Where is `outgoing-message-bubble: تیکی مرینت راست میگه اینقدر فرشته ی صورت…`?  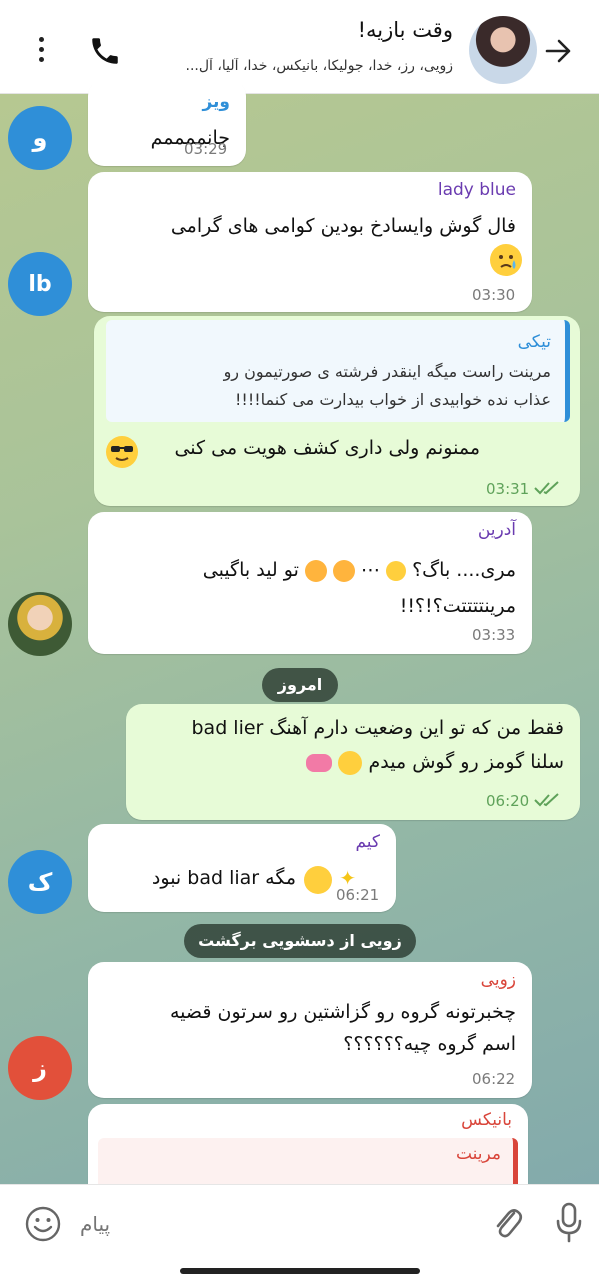 outgoing-message-bubble: تیکی مرینت راست میگه اینقدر فرشته ی صورت… is located at coordinates (337, 411).